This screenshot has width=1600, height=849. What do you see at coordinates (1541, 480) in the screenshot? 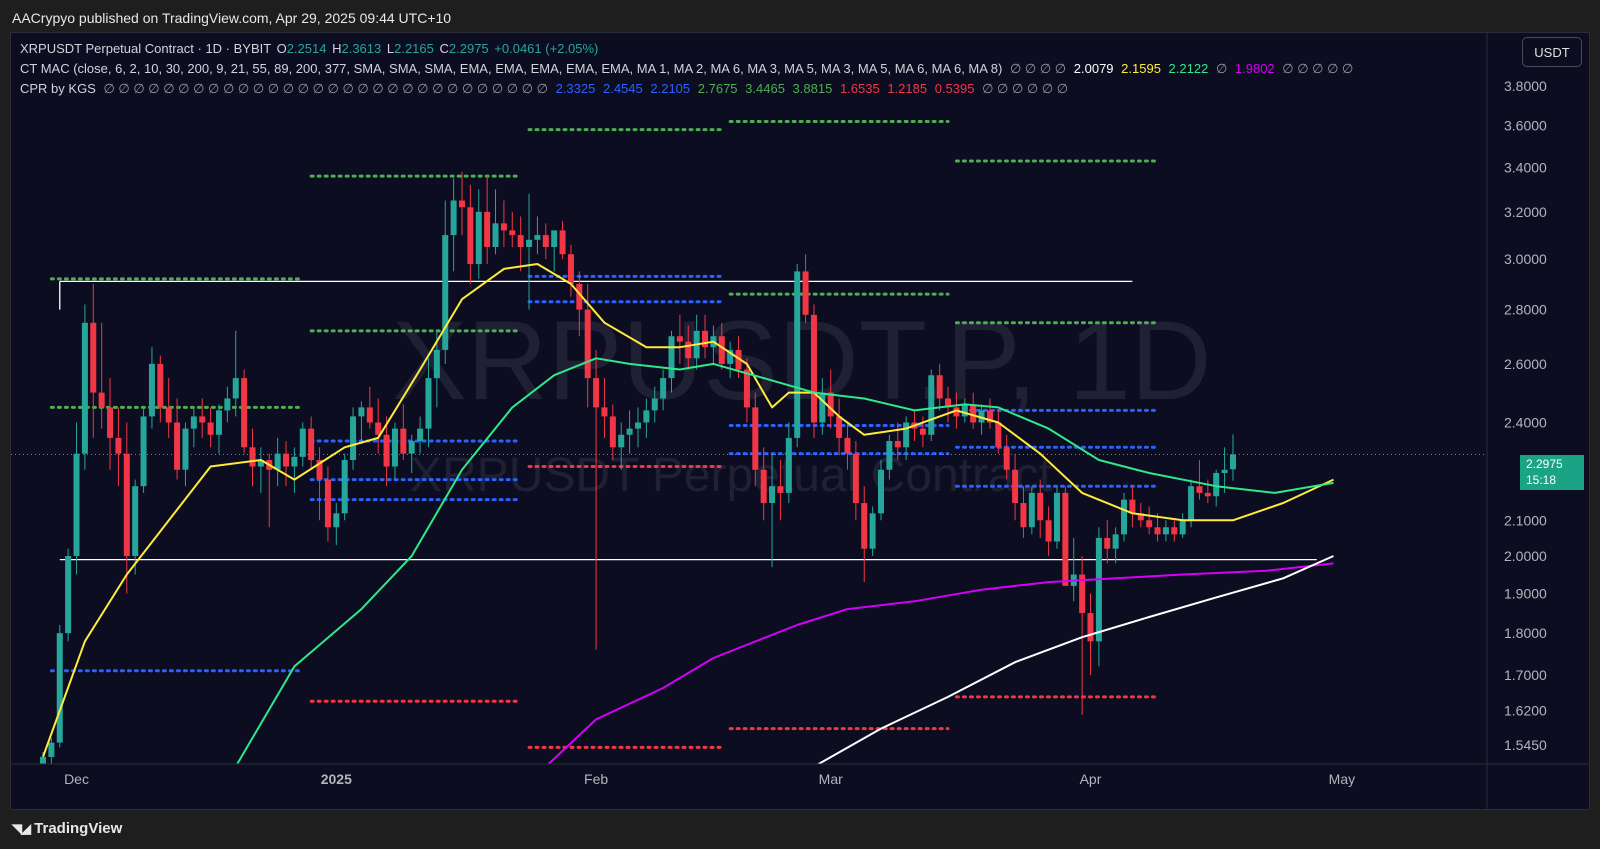
I see `bar-countdown: 15:18` at bounding box center [1541, 480].